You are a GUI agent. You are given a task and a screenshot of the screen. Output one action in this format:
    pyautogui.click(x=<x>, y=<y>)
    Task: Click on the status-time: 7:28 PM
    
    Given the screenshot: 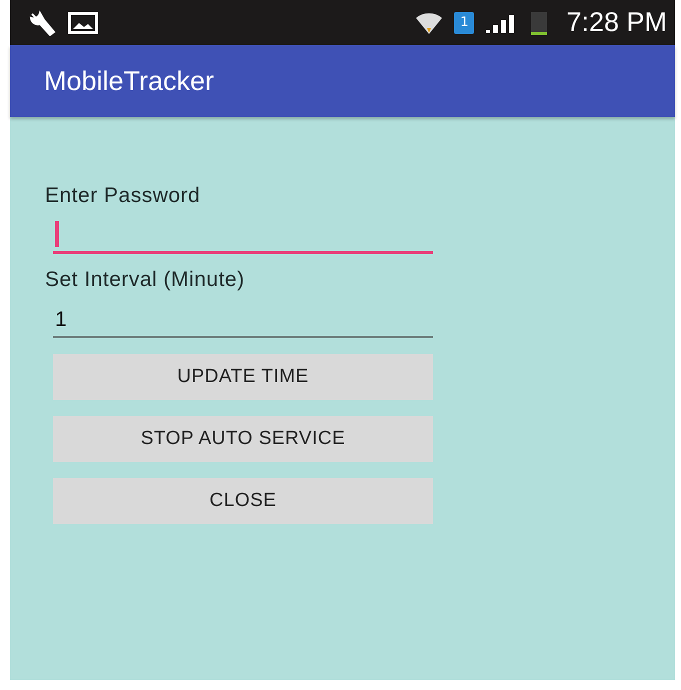 What is the action you would take?
    pyautogui.click(x=616, y=22)
    